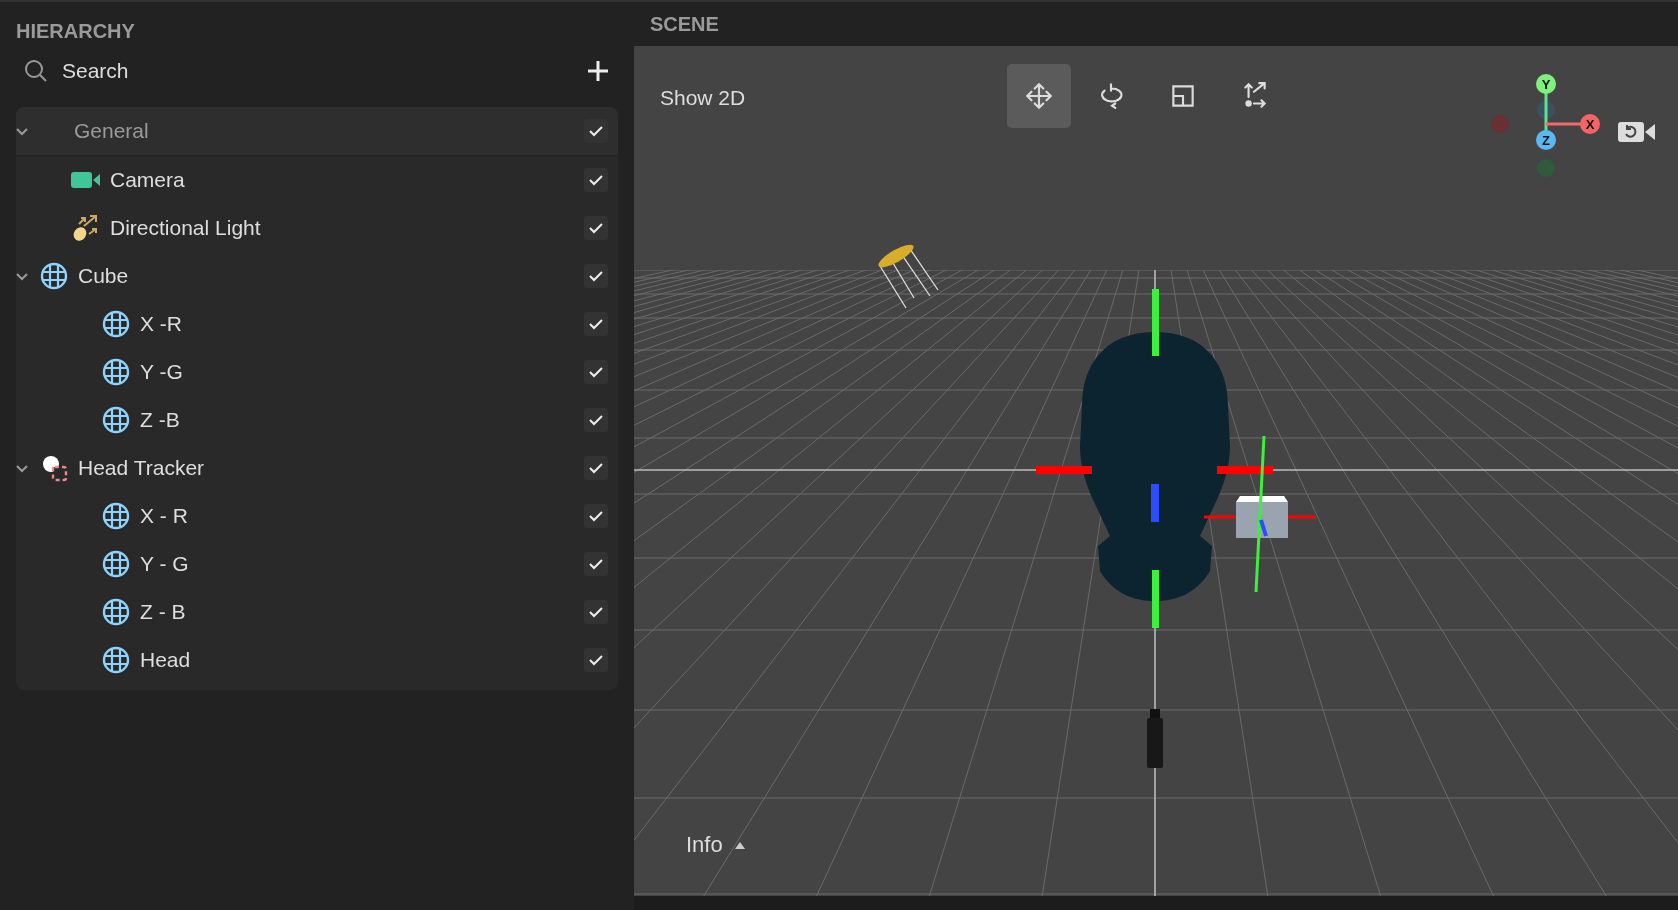 This screenshot has height=910, width=1678. Describe the element at coordinates (703, 98) in the screenshot. I see `show-2d-toggle: Show 2D` at that location.